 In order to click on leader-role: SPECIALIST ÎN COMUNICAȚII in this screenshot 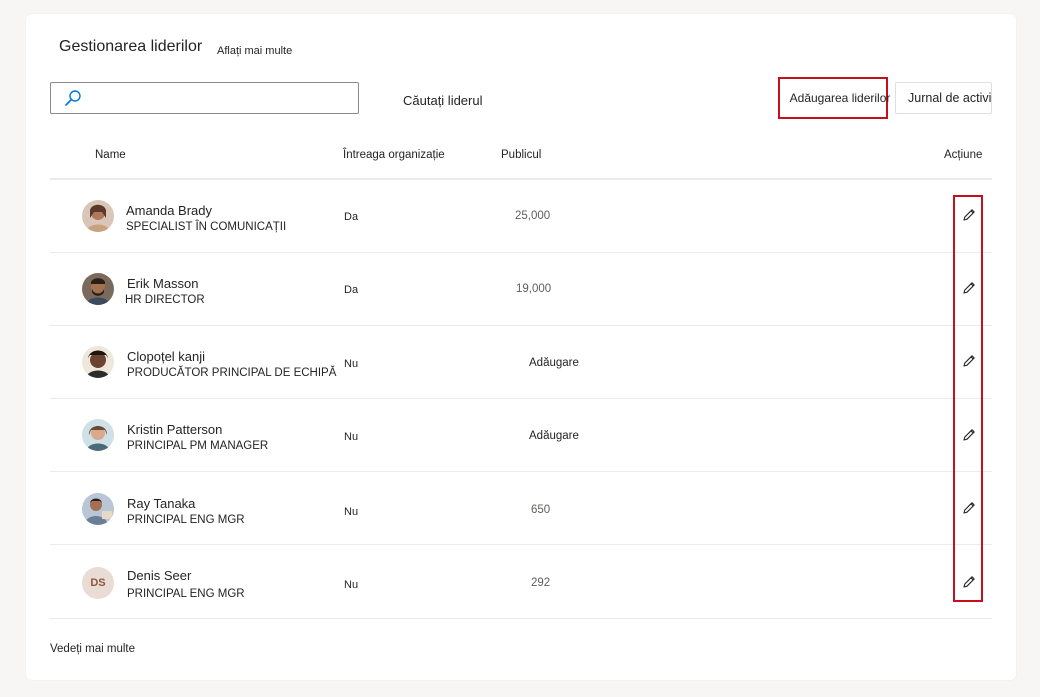, I will do `click(206, 227)`.